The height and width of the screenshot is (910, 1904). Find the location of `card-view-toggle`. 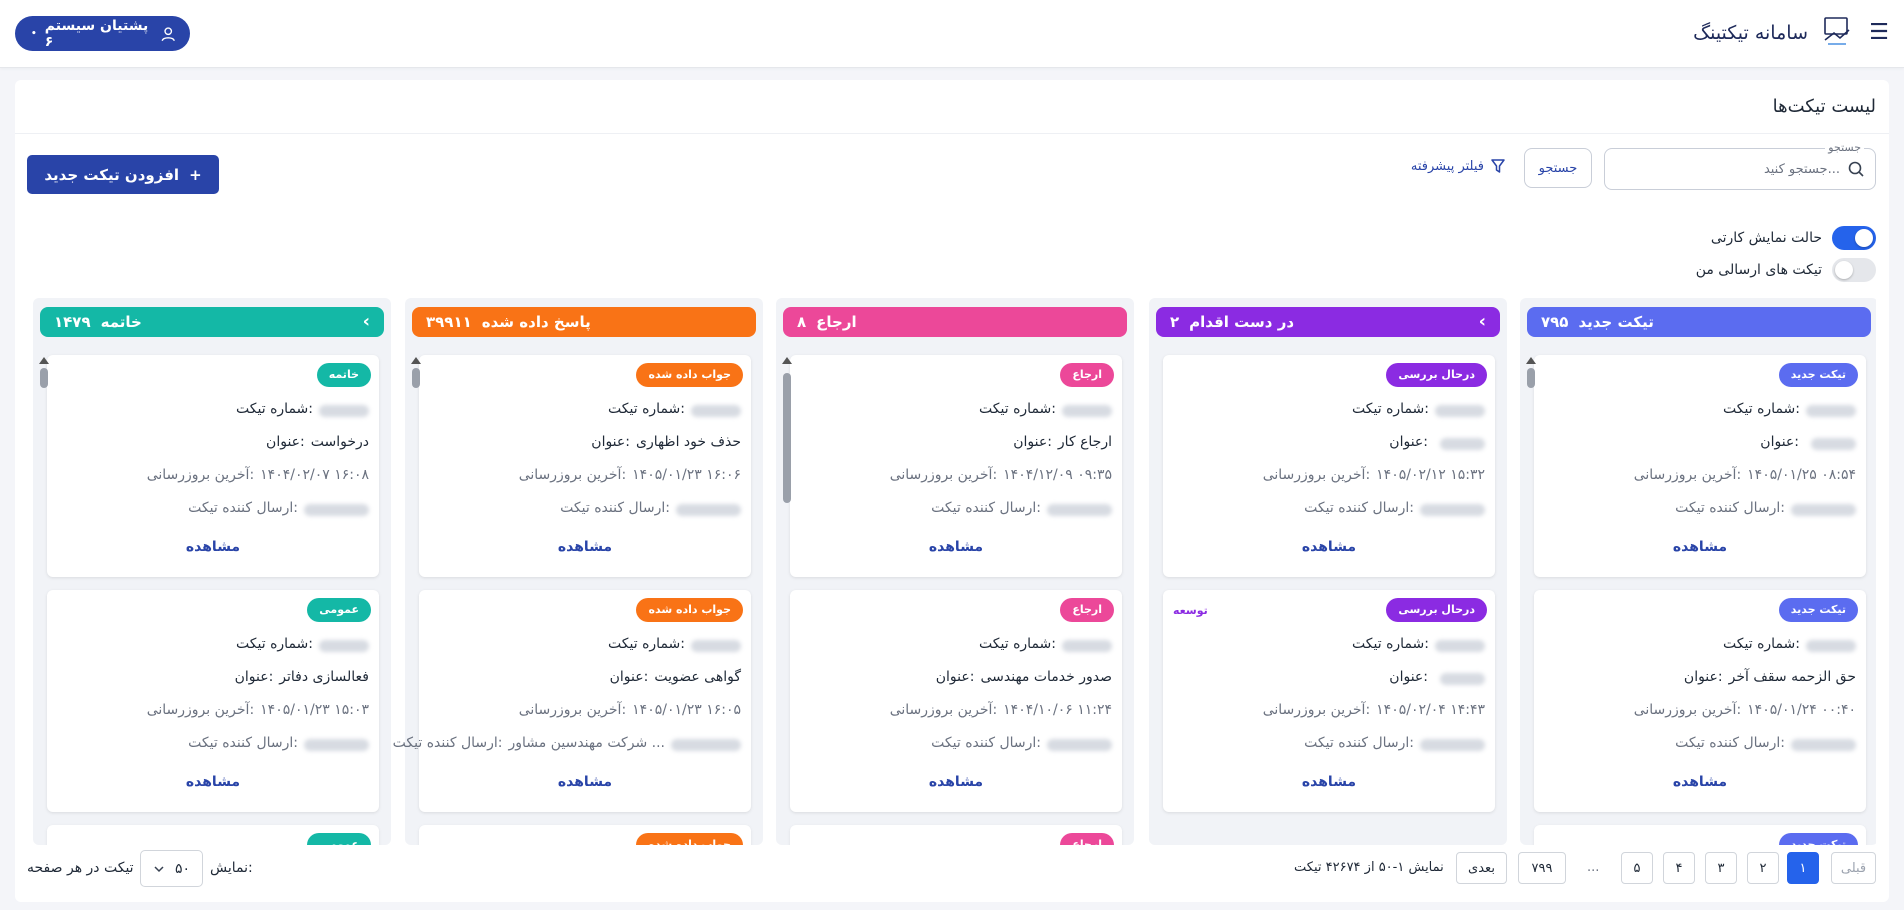

card-view-toggle is located at coordinates (1854, 238).